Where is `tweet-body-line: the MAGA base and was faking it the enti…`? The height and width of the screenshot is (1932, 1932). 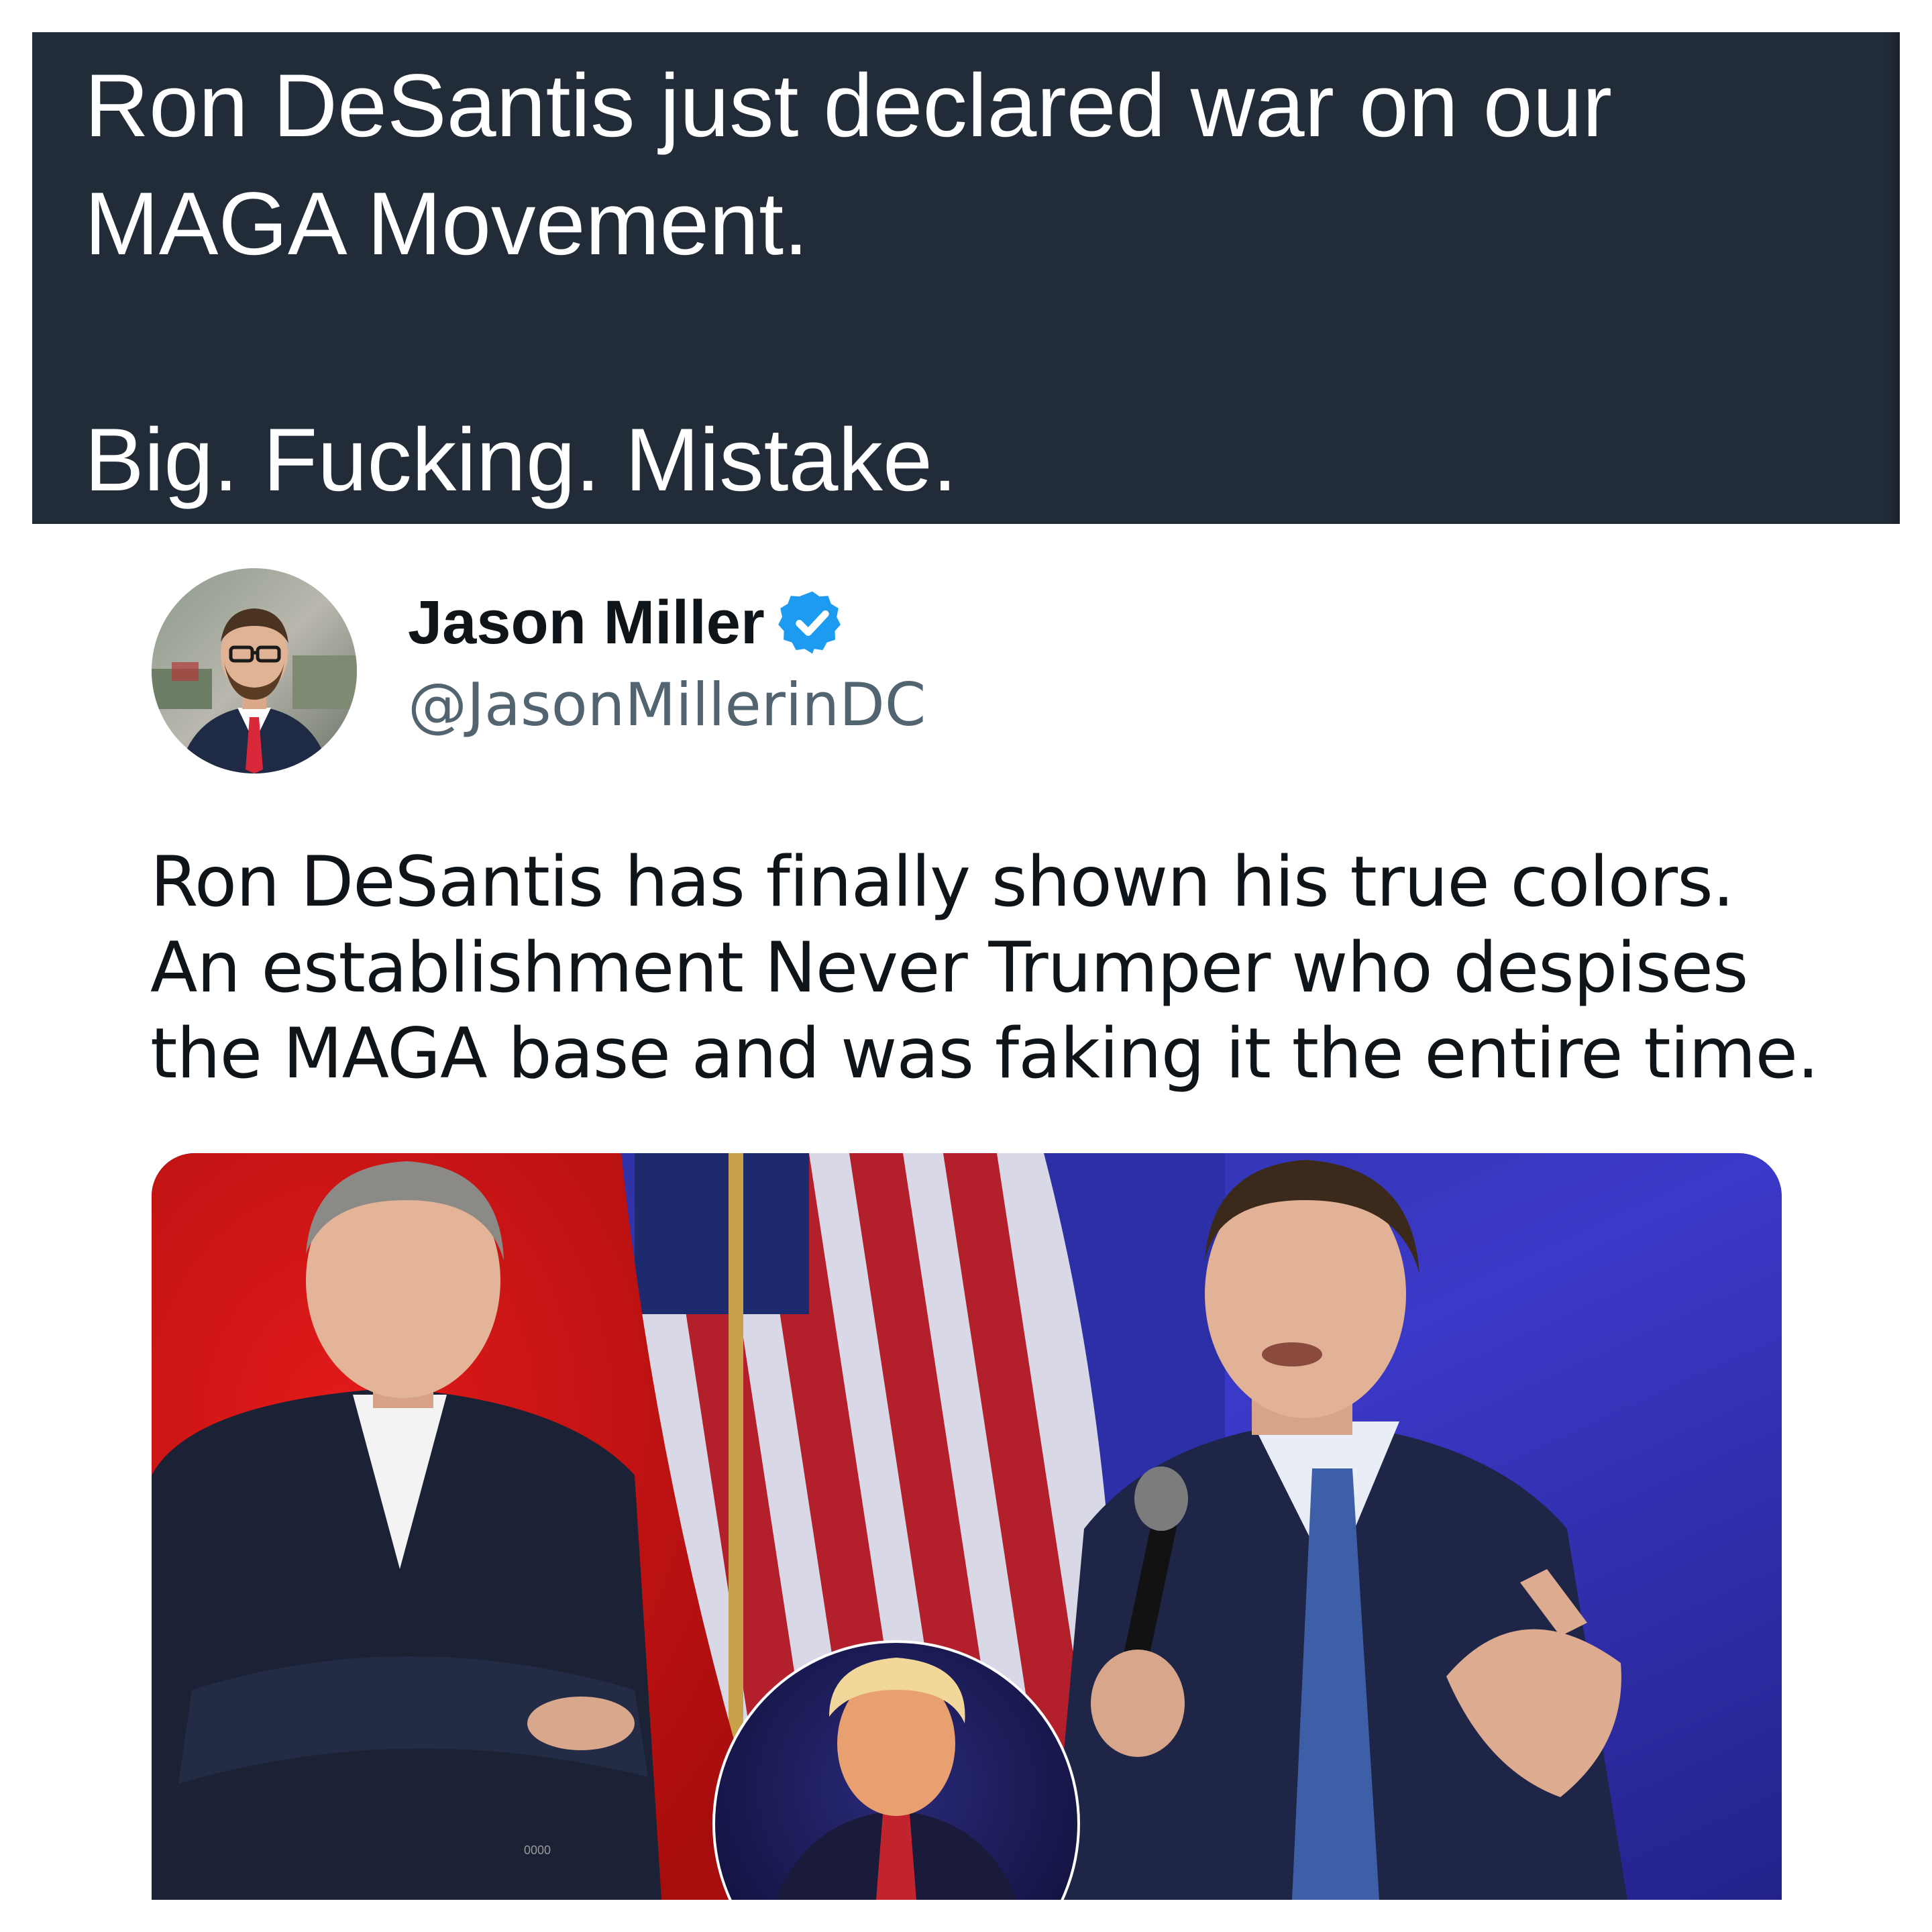 tweet-body-line: the MAGA base and was faking it the enti… is located at coordinates (984, 1054).